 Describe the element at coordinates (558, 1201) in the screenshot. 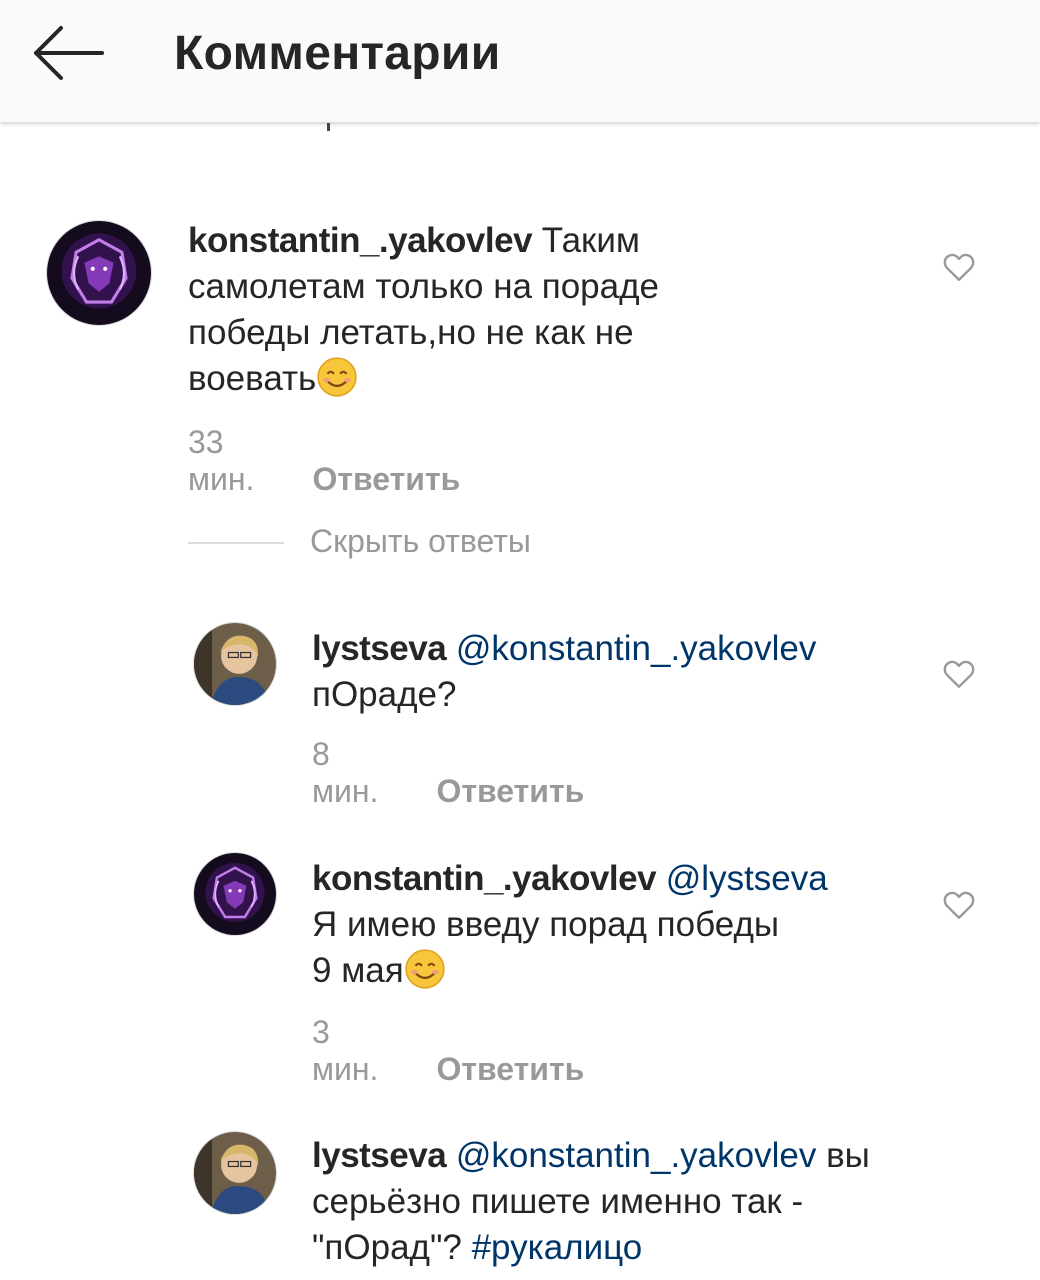

I see `comment-text: серьёзно пишете именно так -` at that location.